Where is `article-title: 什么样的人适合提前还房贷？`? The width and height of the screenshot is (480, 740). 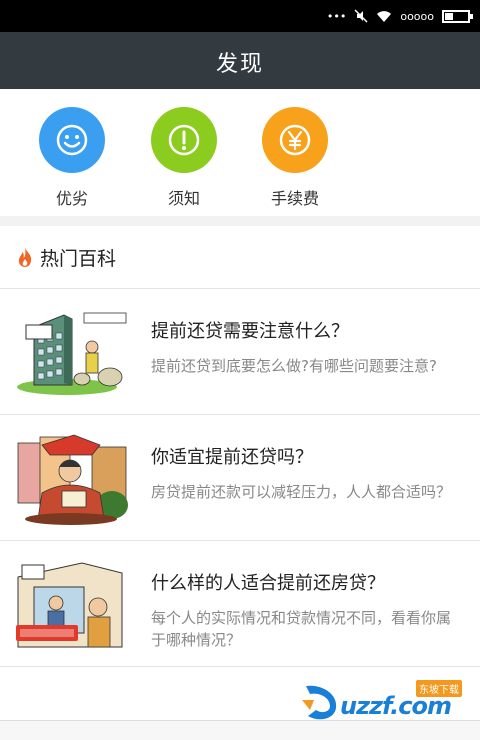 article-title: 什么样的人适合提前还房贷？ is located at coordinates (268, 583).